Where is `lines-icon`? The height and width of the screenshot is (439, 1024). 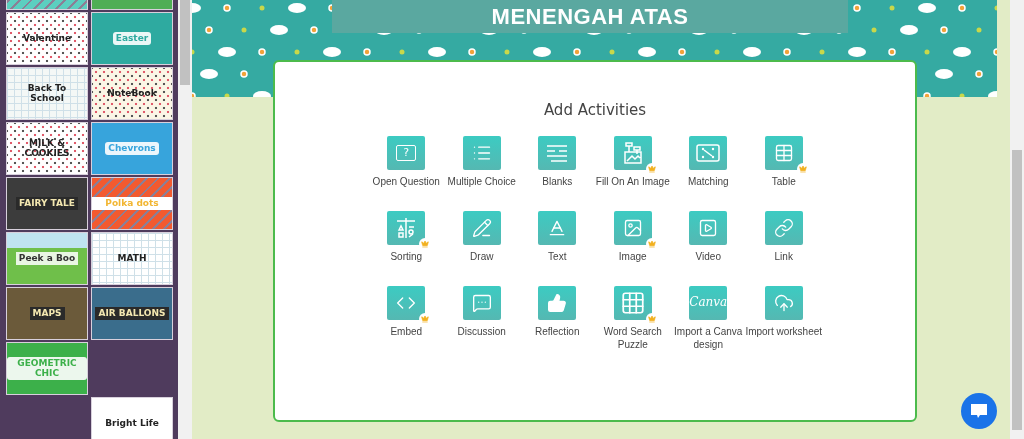
lines-icon is located at coordinates (557, 153).